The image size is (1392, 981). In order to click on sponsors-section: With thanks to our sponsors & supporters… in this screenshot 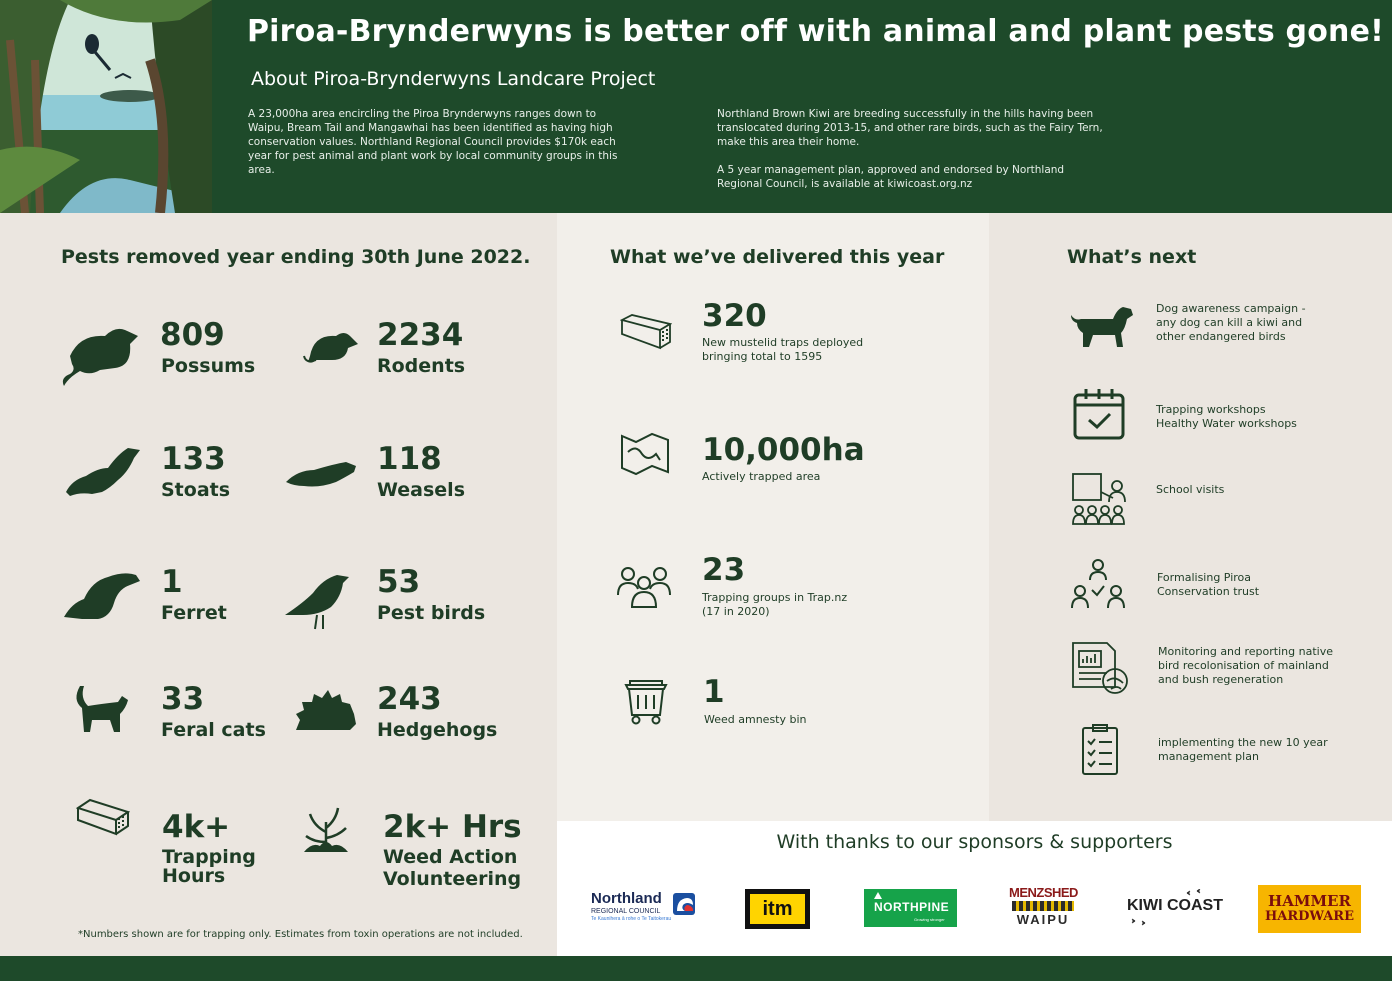, I will do `click(974, 888)`.